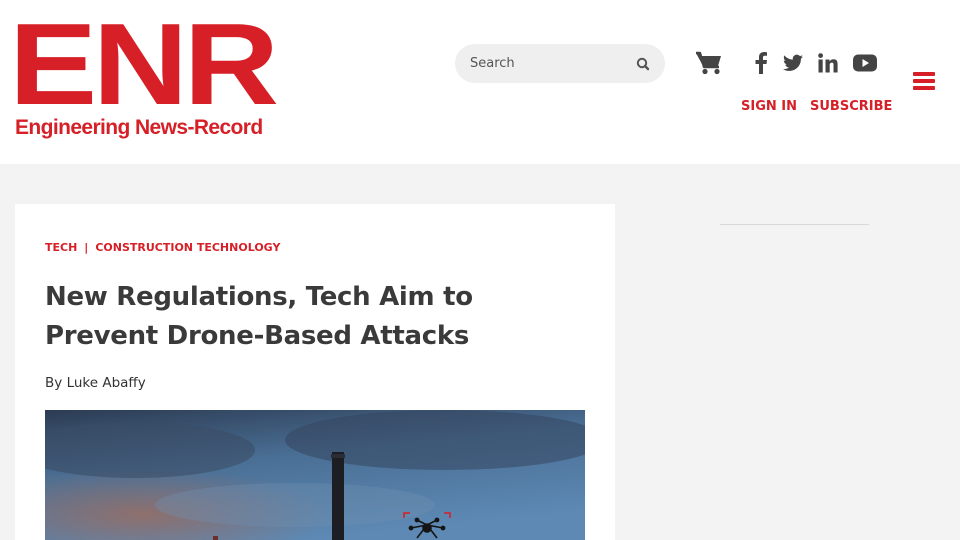 Image resolution: width=960 pixels, height=540 pixels. Describe the element at coordinates (187, 247) in the screenshot. I see `category-link-construction-technology: CONSTRUCTION TECHNOLOGY` at that location.